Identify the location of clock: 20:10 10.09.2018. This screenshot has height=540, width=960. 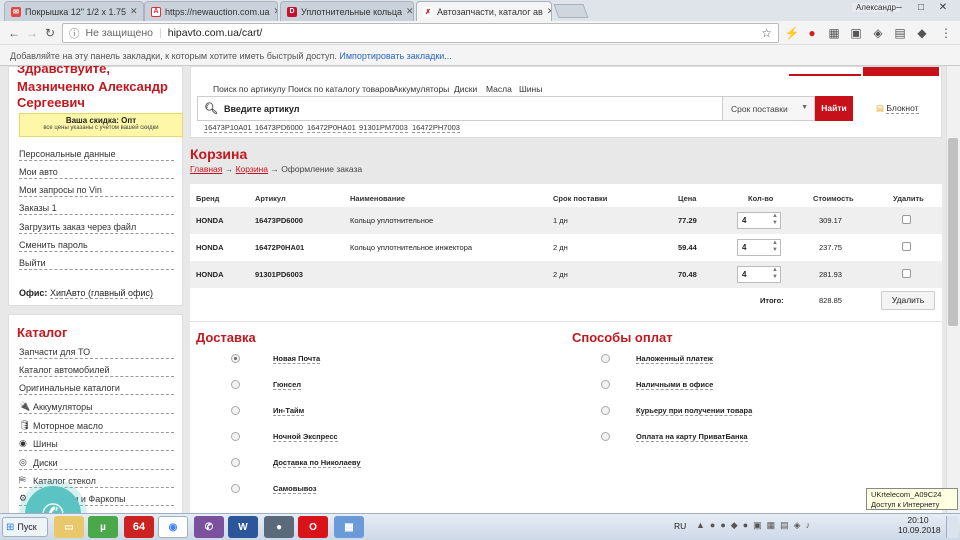
(919, 525).